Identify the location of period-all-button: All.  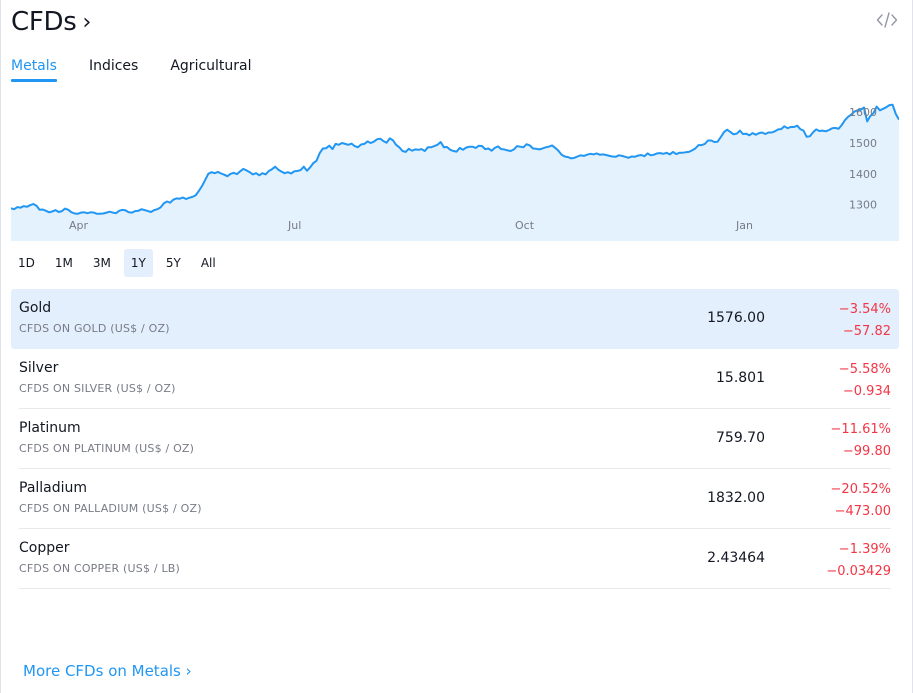
(208, 263).